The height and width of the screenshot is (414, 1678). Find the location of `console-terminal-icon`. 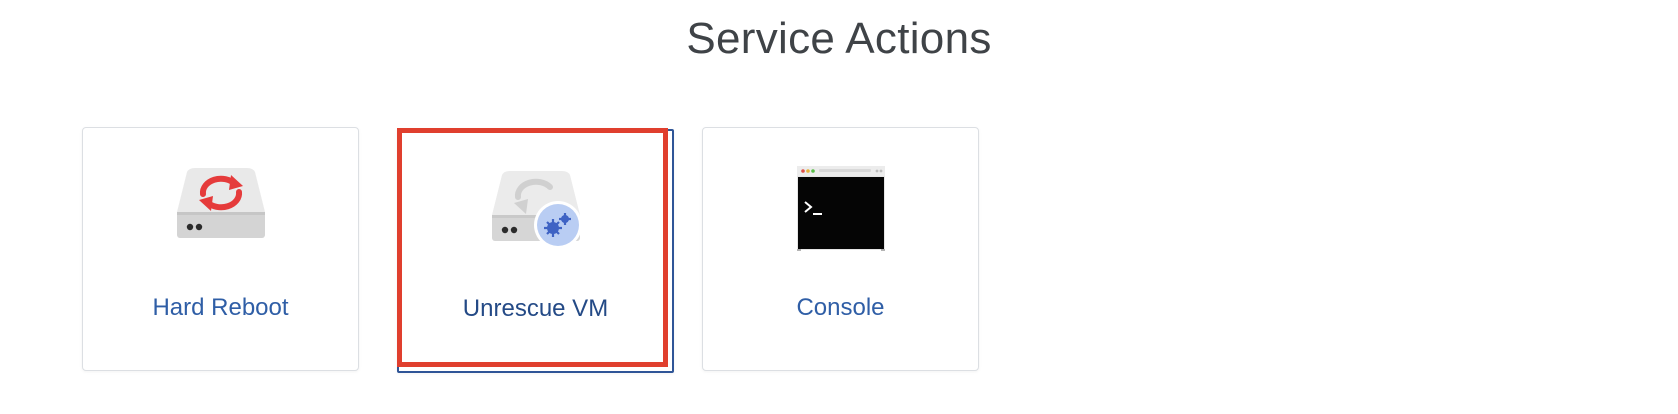

console-terminal-icon is located at coordinates (840, 208).